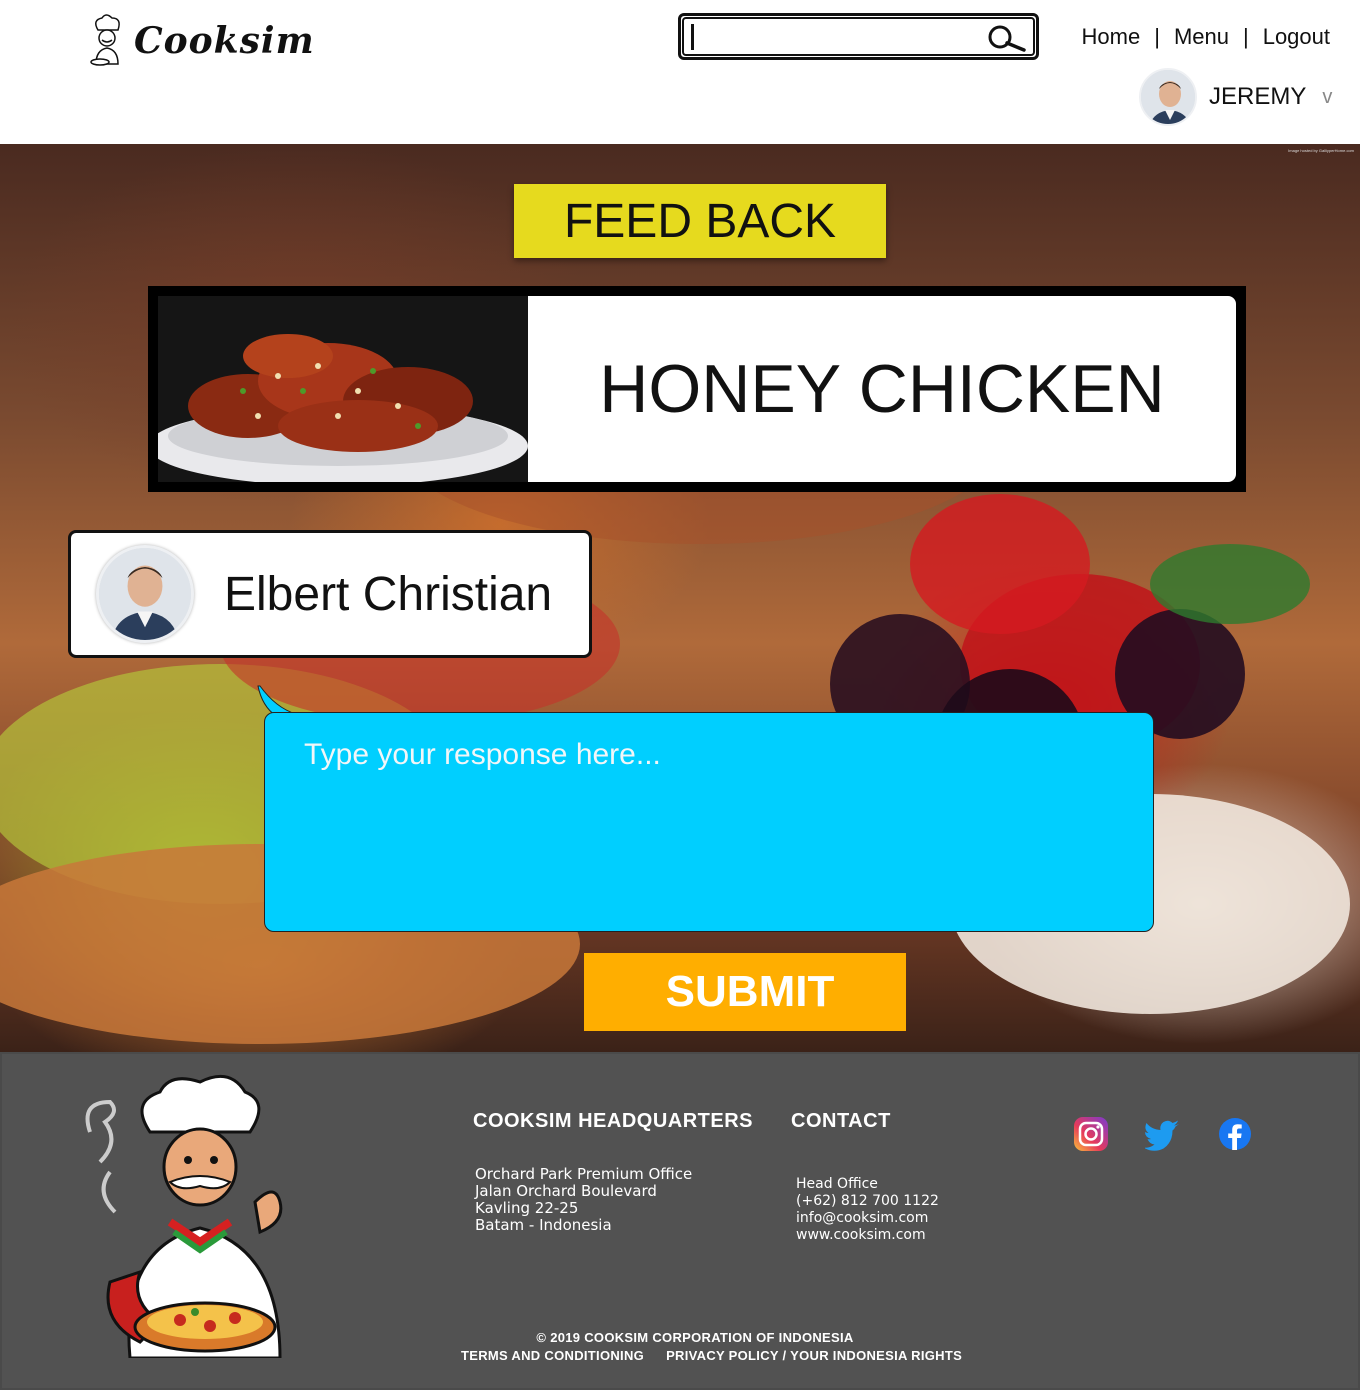  I want to click on contact-email: info@cooksim.com, so click(867, 1218).